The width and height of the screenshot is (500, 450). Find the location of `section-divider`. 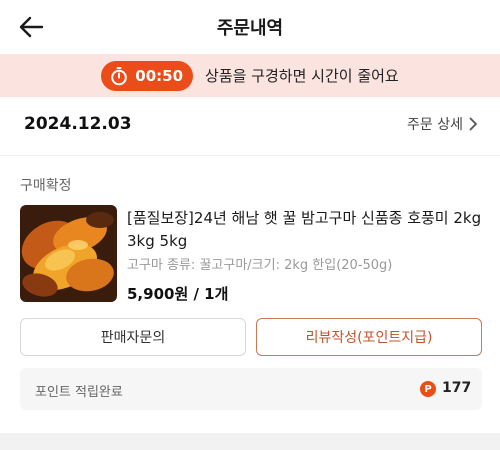

section-divider is located at coordinates (250, 441).